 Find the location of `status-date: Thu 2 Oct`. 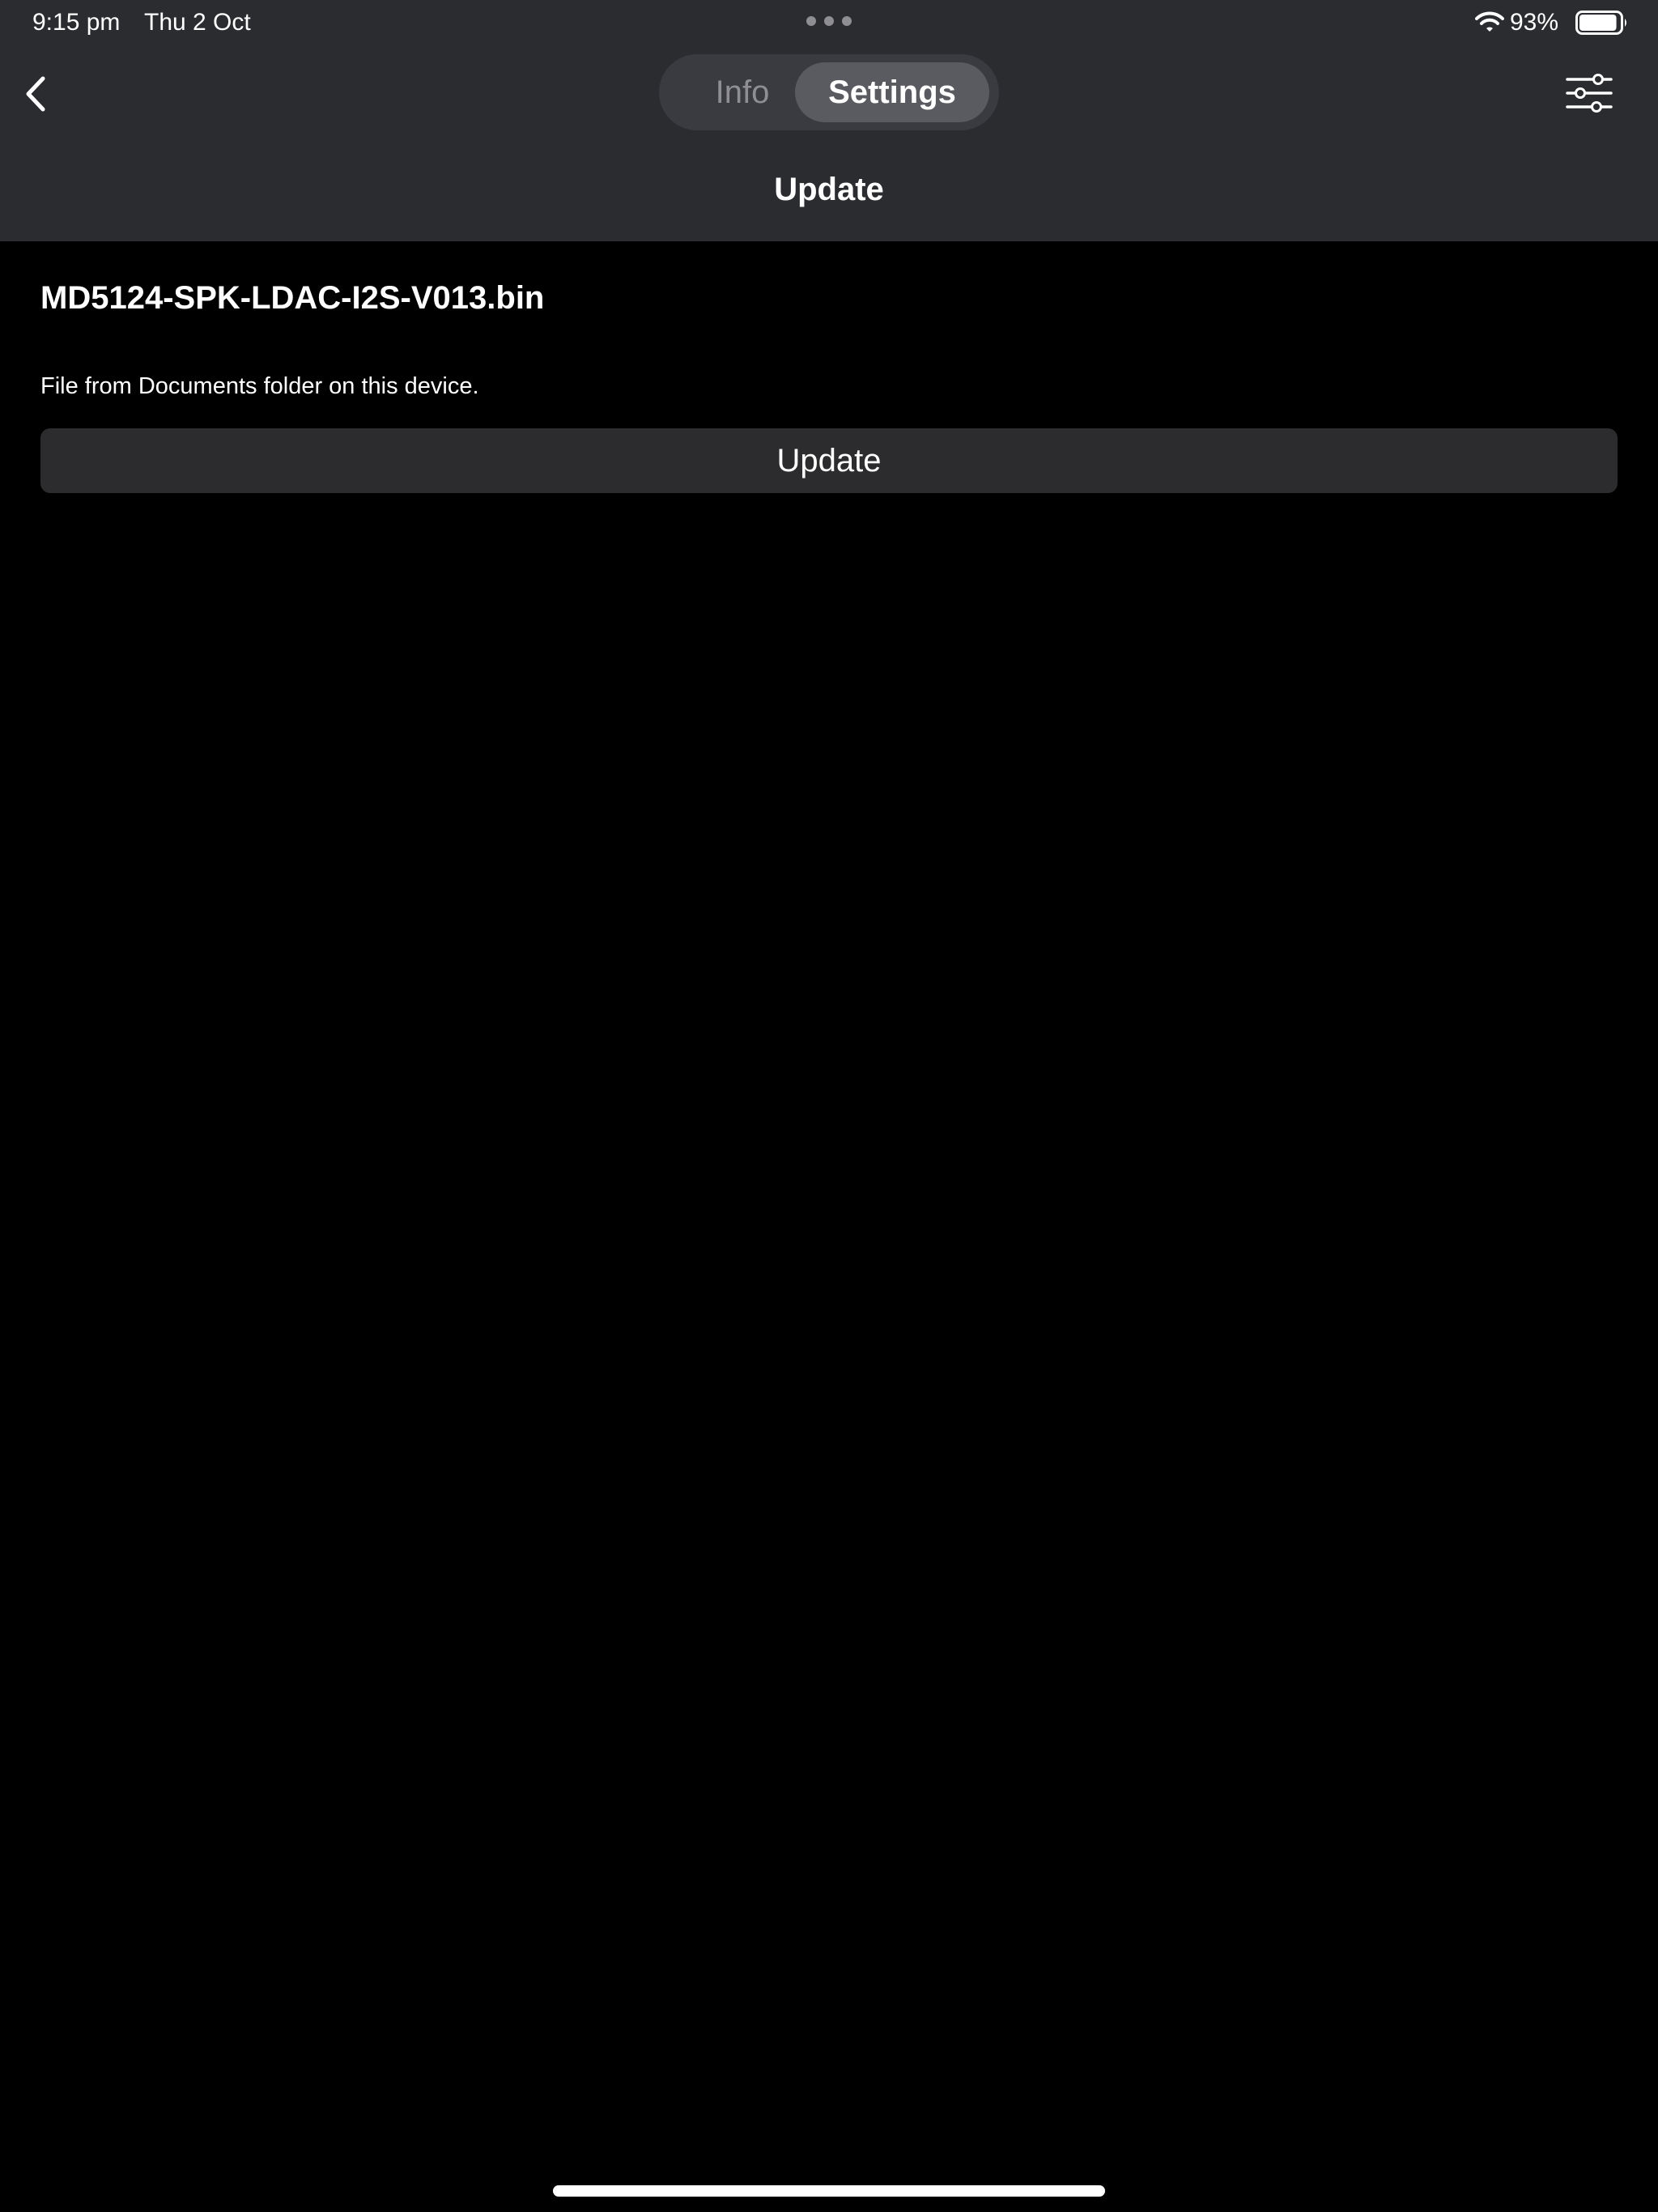

status-date: Thu 2 Oct is located at coordinates (197, 22).